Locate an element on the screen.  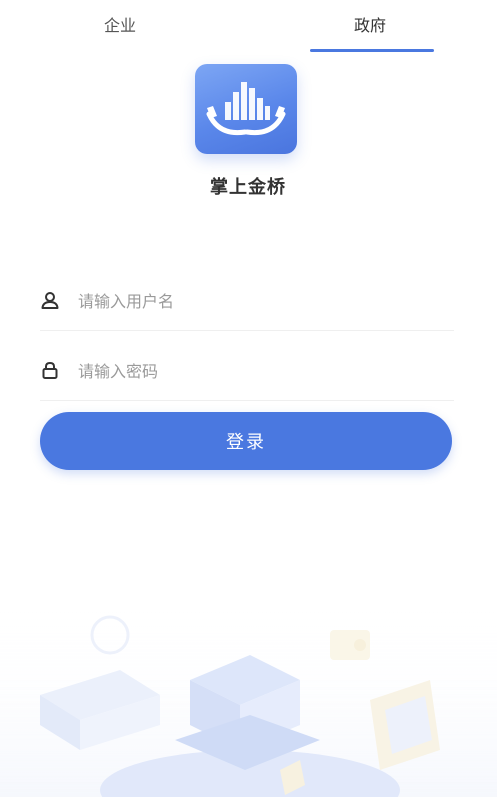
app-logo is located at coordinates (246, 109).